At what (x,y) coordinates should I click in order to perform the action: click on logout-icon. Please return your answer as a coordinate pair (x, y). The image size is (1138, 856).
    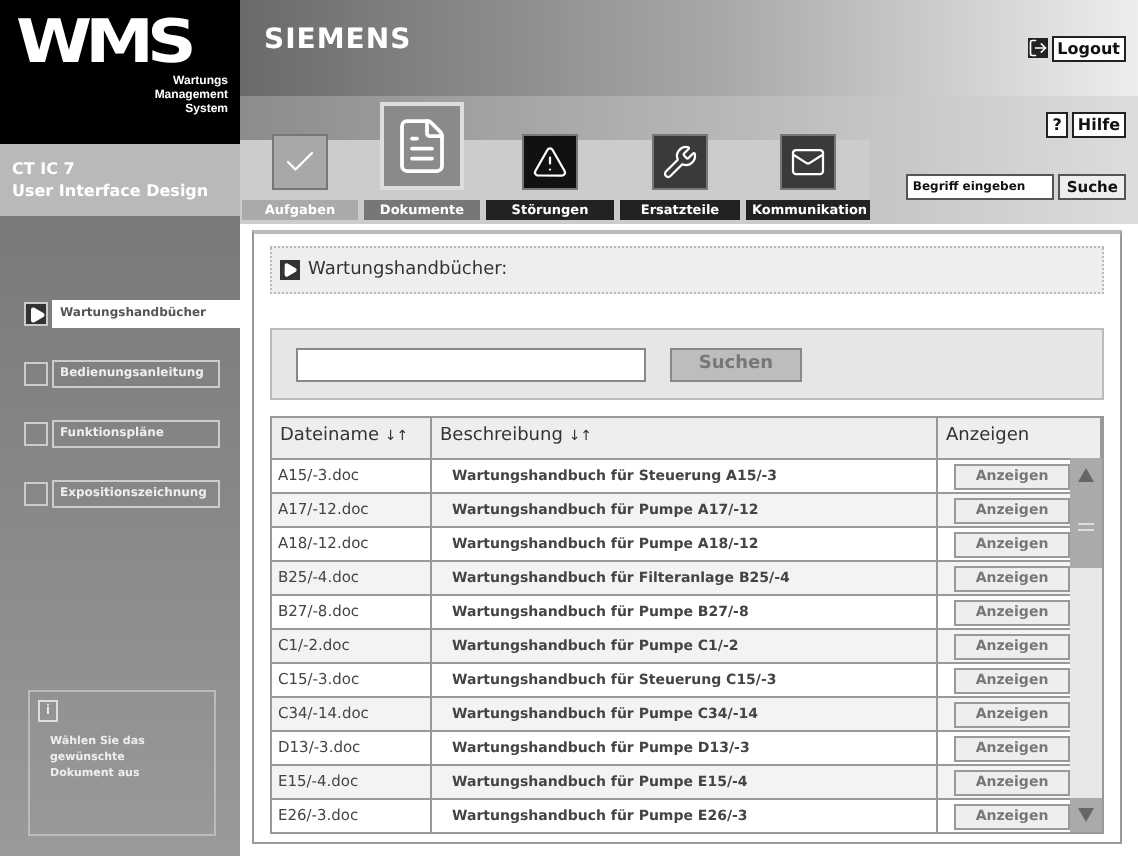
    Looking at the image, I should click on (1037, 48).